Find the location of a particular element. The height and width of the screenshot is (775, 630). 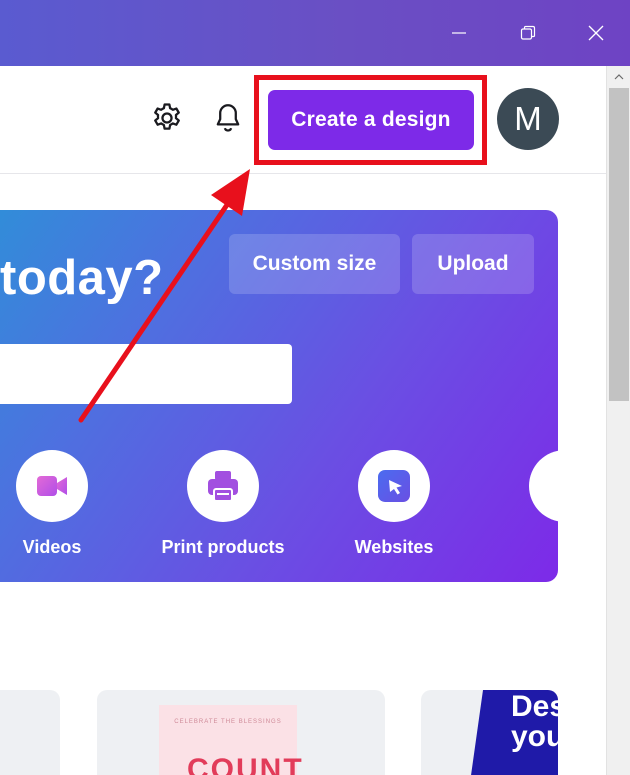

template-thumbnail: Des your is located at coordinates (489, 732).